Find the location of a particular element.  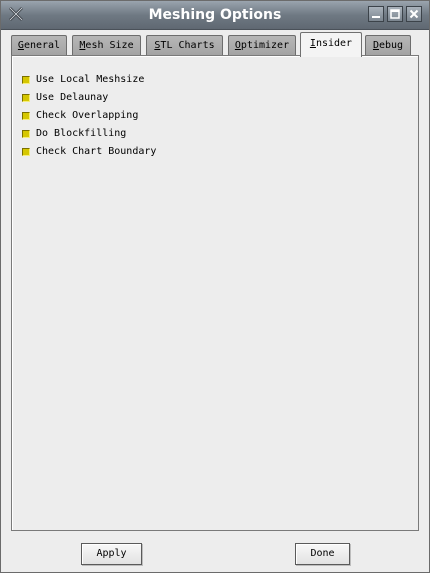

close-button is located at coordinates (414, 14).